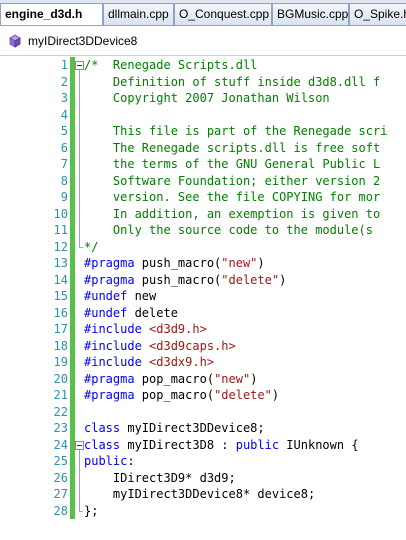  Describe the element at coordinates (142, 296) in the screenshot. I see `token-plain: new` at that location.